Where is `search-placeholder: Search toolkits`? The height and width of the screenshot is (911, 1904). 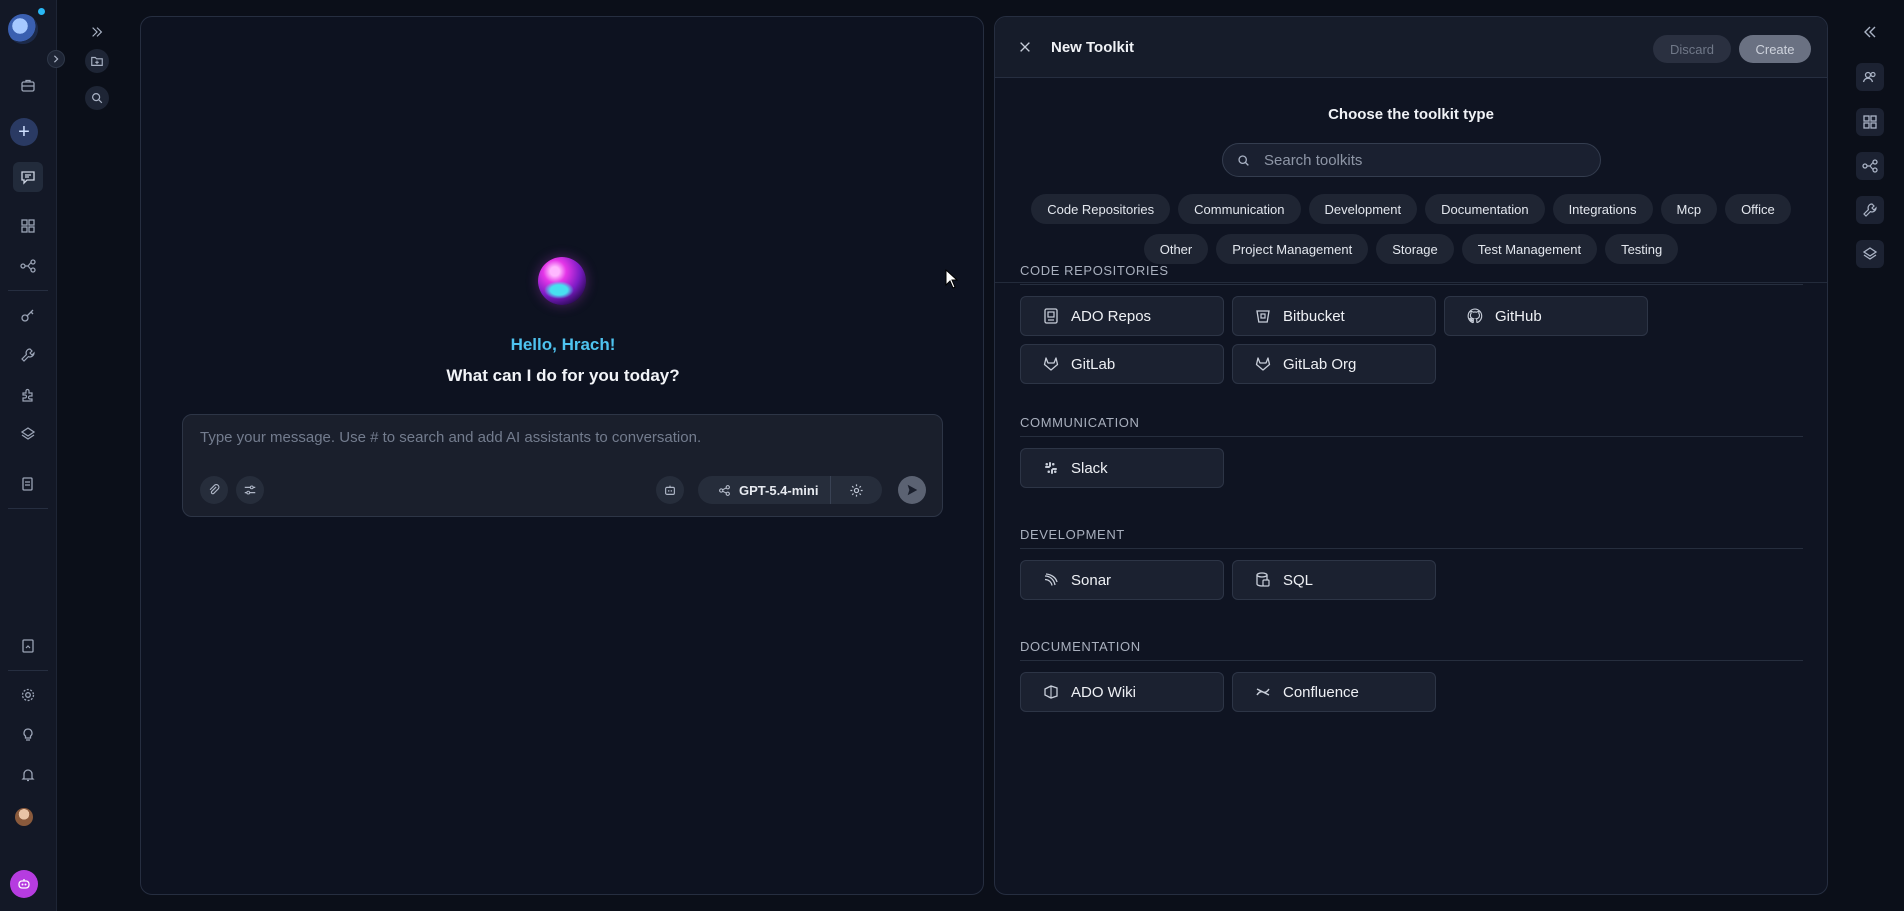 search-placeholder: Search toolkits is located at coordinates (1313, 160).